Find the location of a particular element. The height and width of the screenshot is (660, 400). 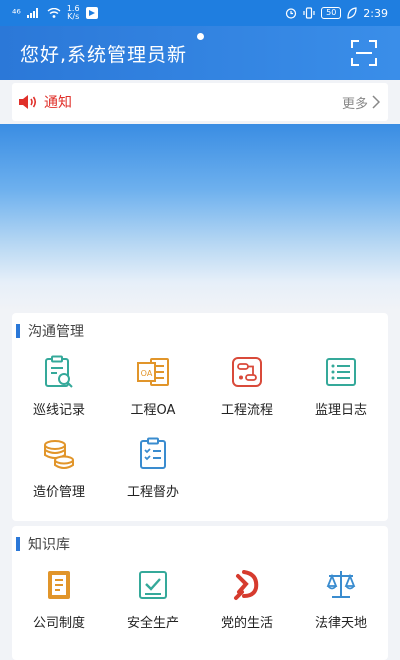

more-link: 更多 is located at coordinates (361, 102).